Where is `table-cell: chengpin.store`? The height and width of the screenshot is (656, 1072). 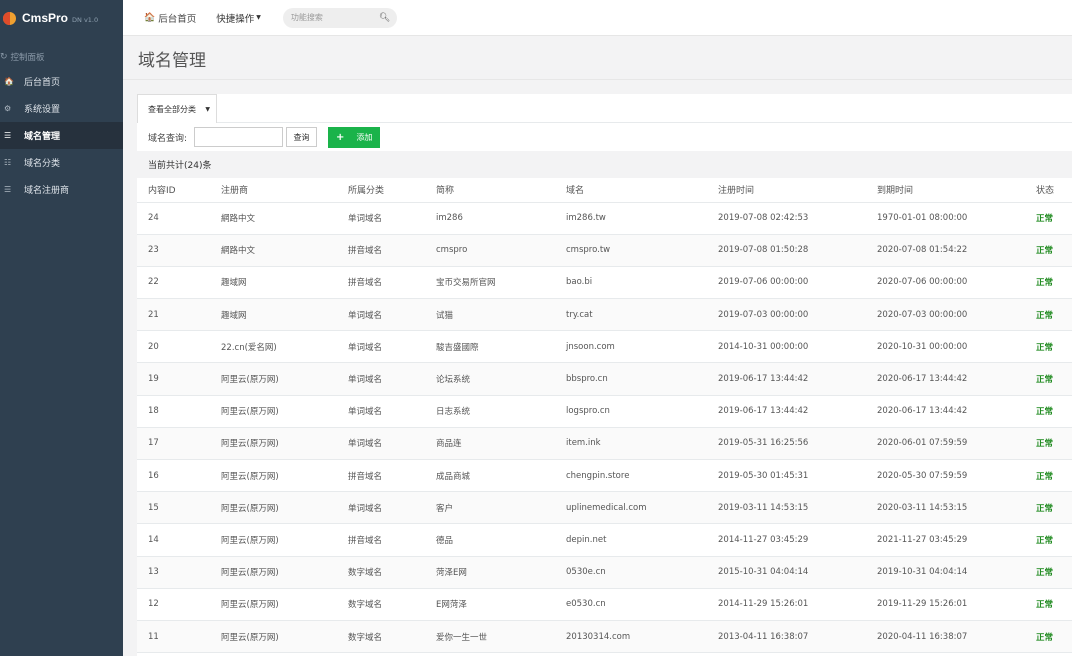 table-cell: chengpin.store is located at coordinates (631, 476).